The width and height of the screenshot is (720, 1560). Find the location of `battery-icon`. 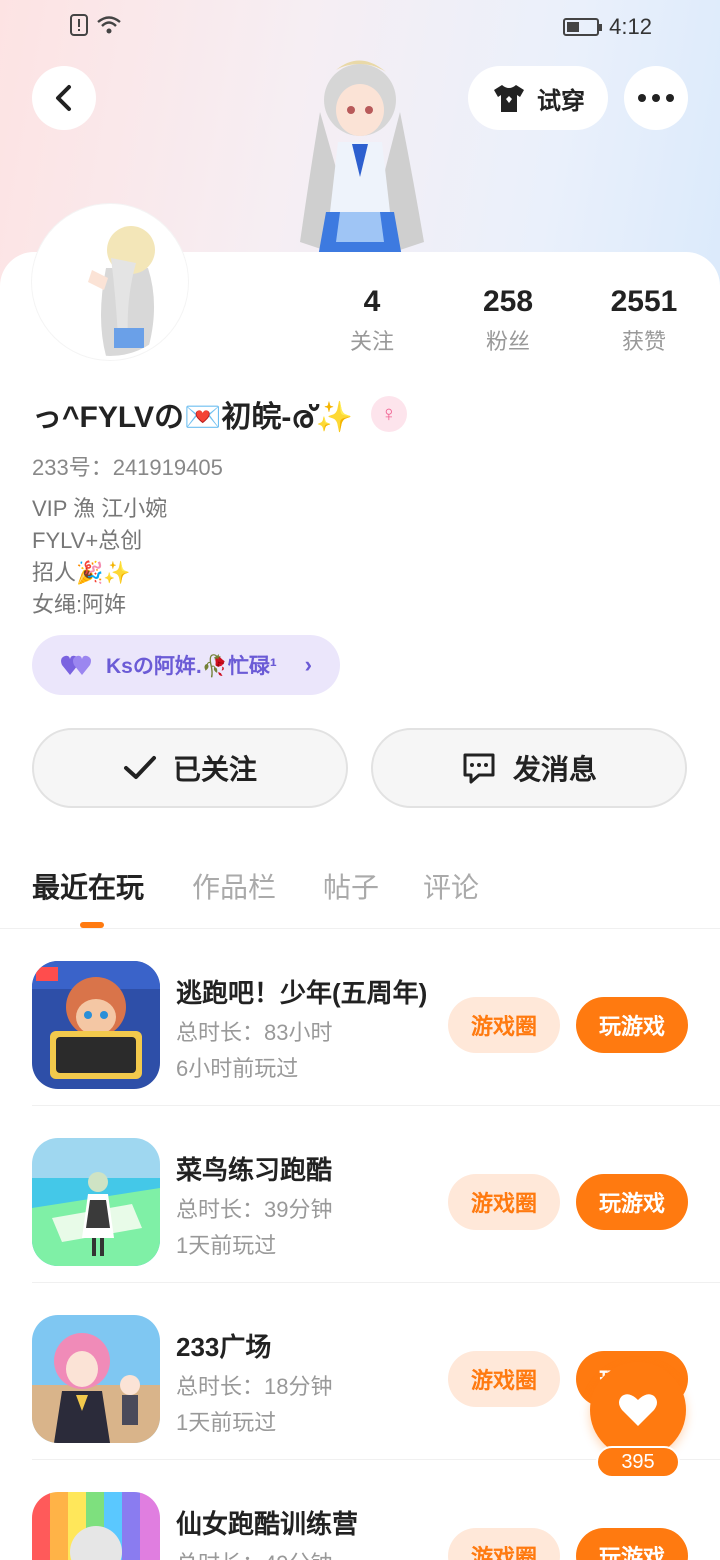

battery-icon is located at coordinates (583, 27).